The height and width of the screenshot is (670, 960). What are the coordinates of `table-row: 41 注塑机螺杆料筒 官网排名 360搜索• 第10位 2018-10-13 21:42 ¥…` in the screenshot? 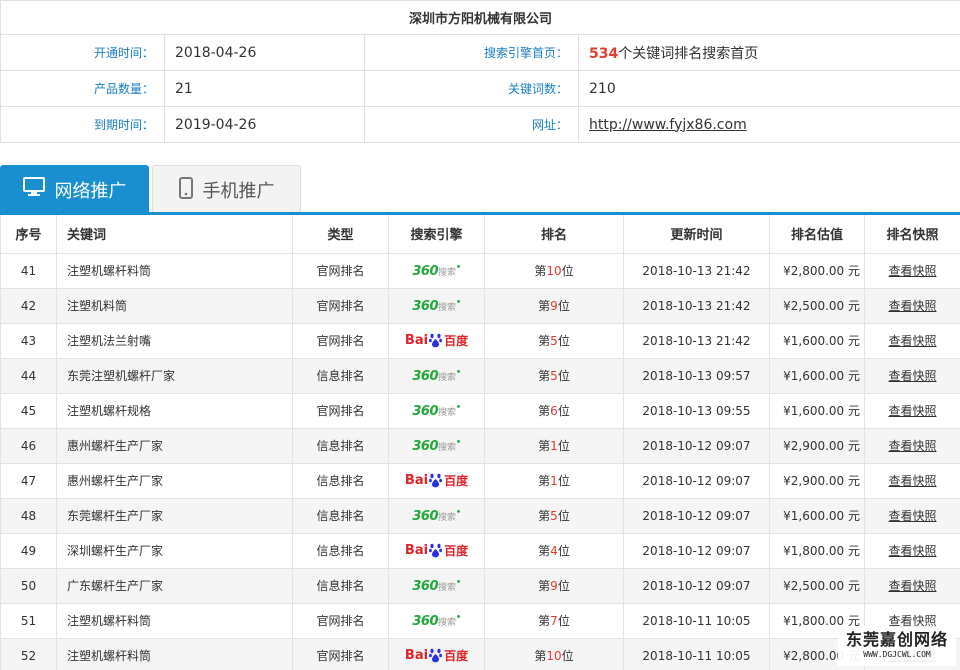 It's located at (480, 270).